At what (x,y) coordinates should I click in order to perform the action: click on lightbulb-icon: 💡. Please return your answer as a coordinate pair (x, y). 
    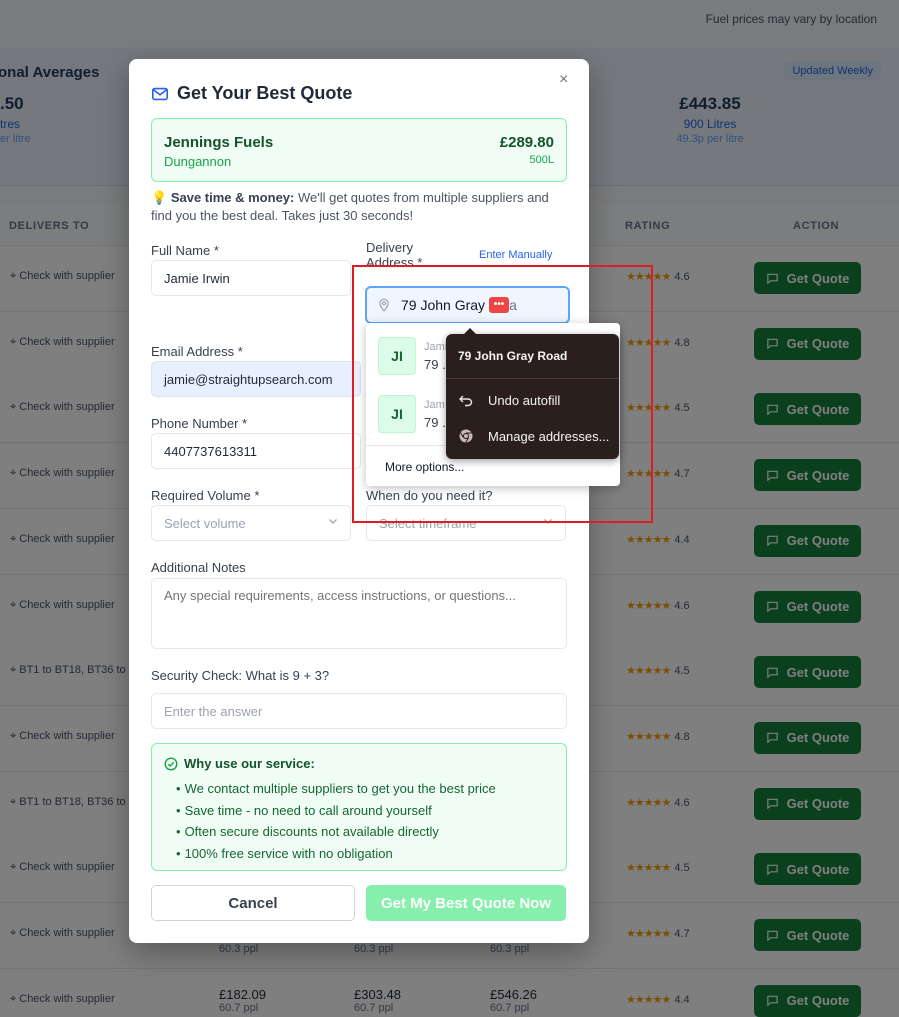
    Looking at the image, I should click on (159, 197).